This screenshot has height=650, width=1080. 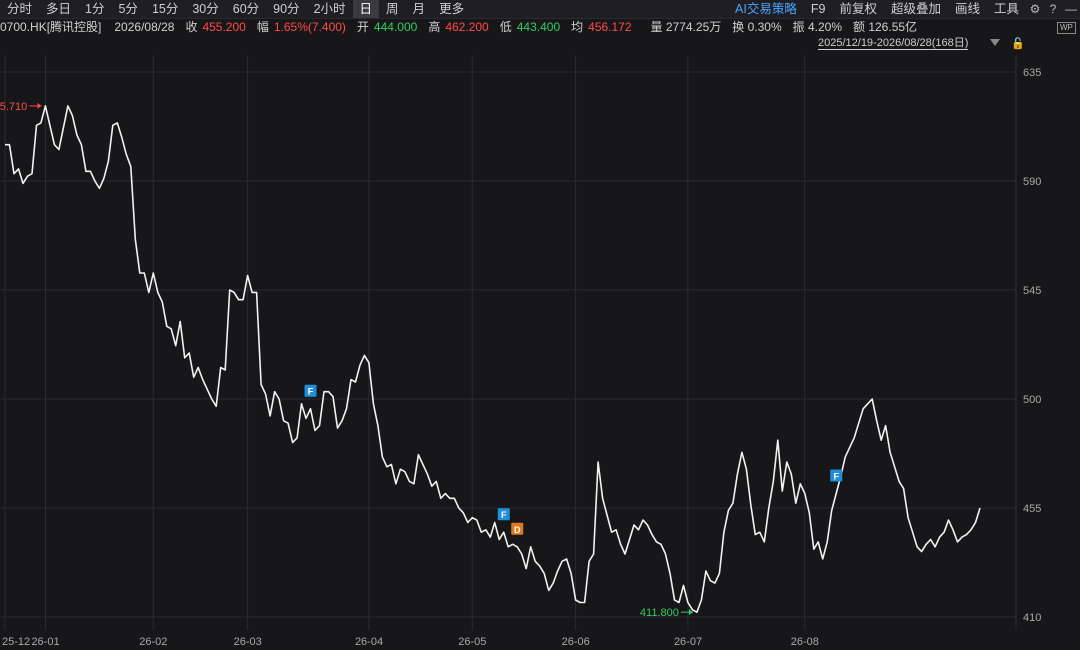 What do you see at coordinates (1032, 73) in the screenshot?
I see `y-tick-label: 635` at bounding box center [1032, 73].